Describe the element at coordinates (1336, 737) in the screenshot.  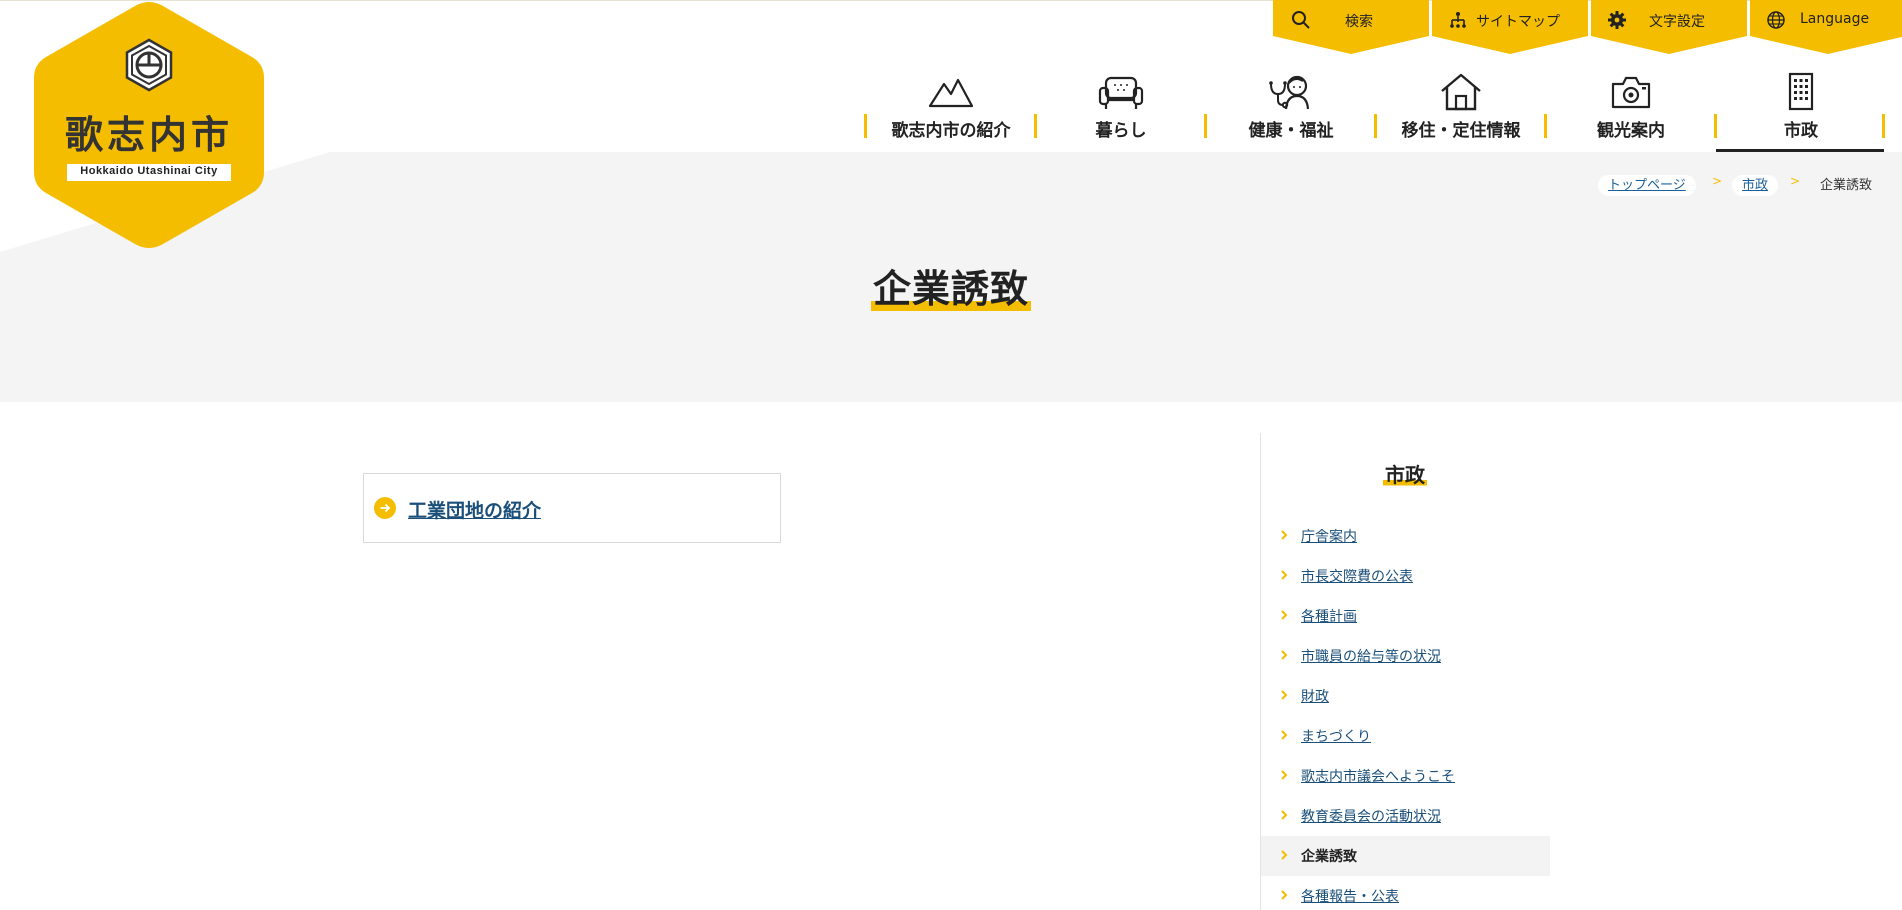
I see `sidebar-item-label: まちづくり` at that location.